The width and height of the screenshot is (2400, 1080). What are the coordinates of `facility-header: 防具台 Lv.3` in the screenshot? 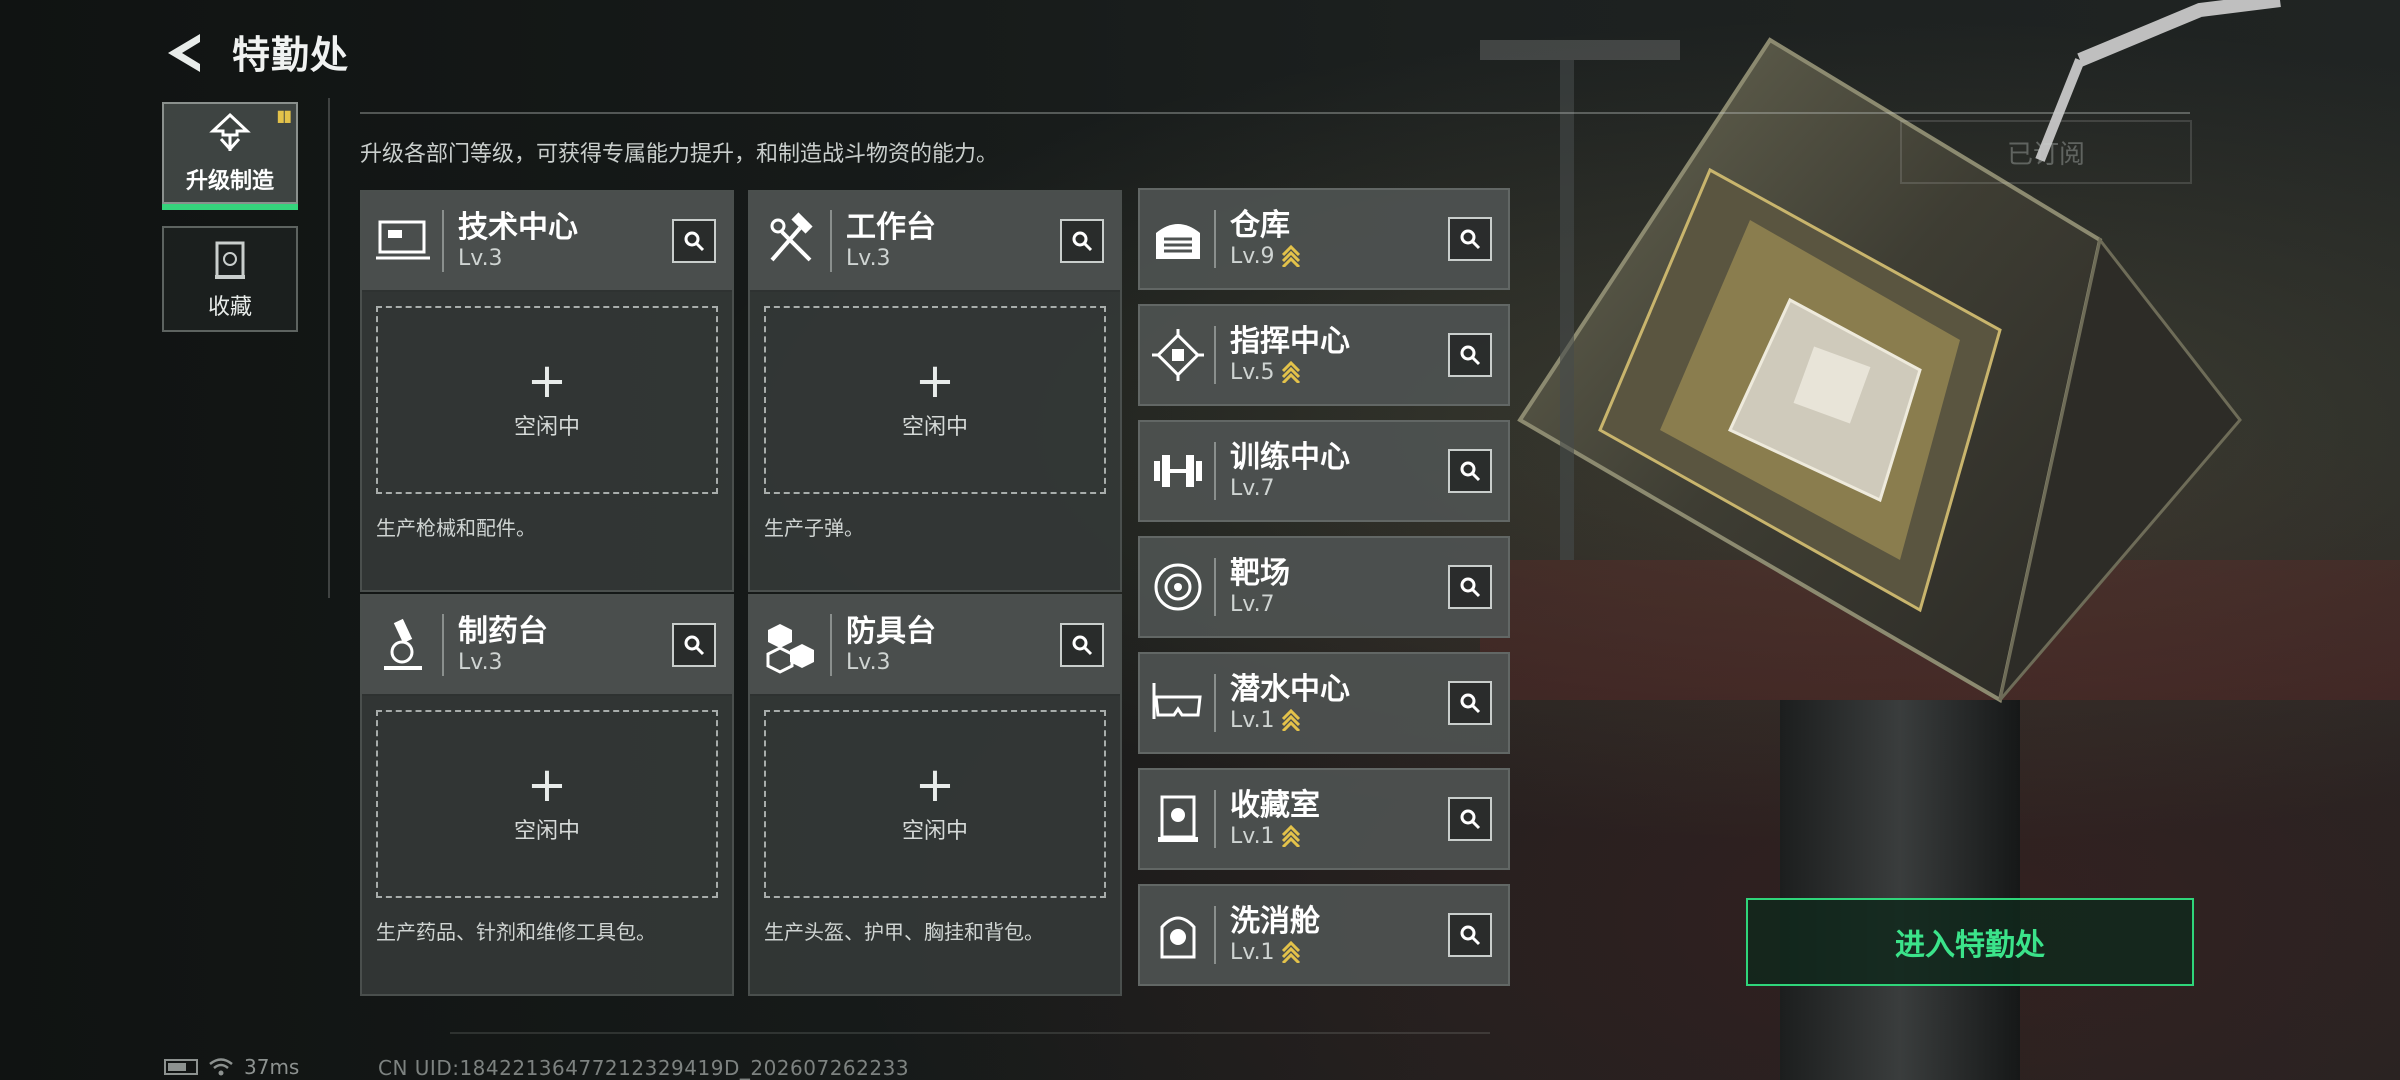 It's located at (935, 646).